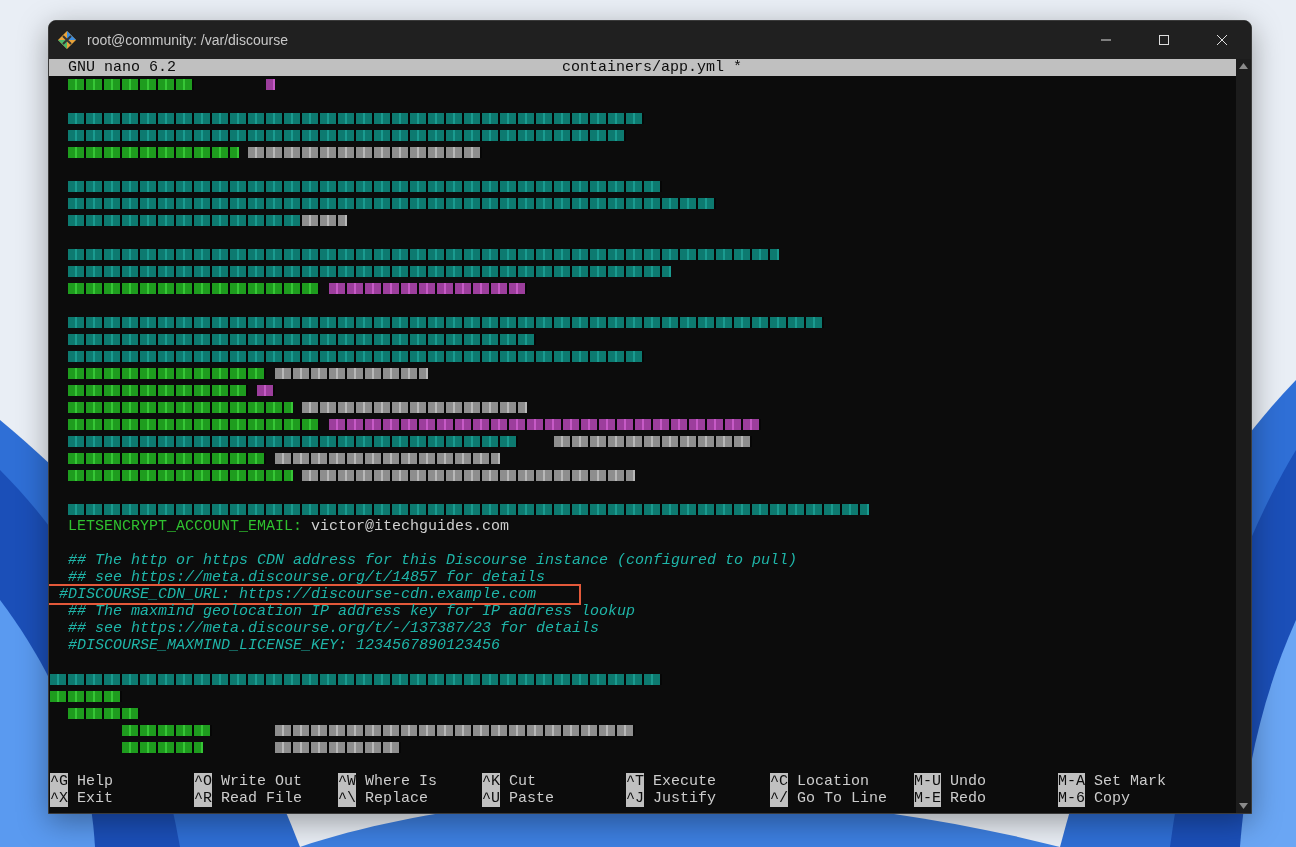 This screenshot has height=847, width=1296. What do you see at coordinates (833, 781) in the screenshot?
I see `shortcut-label: Location` at bounding box center [833, 781].